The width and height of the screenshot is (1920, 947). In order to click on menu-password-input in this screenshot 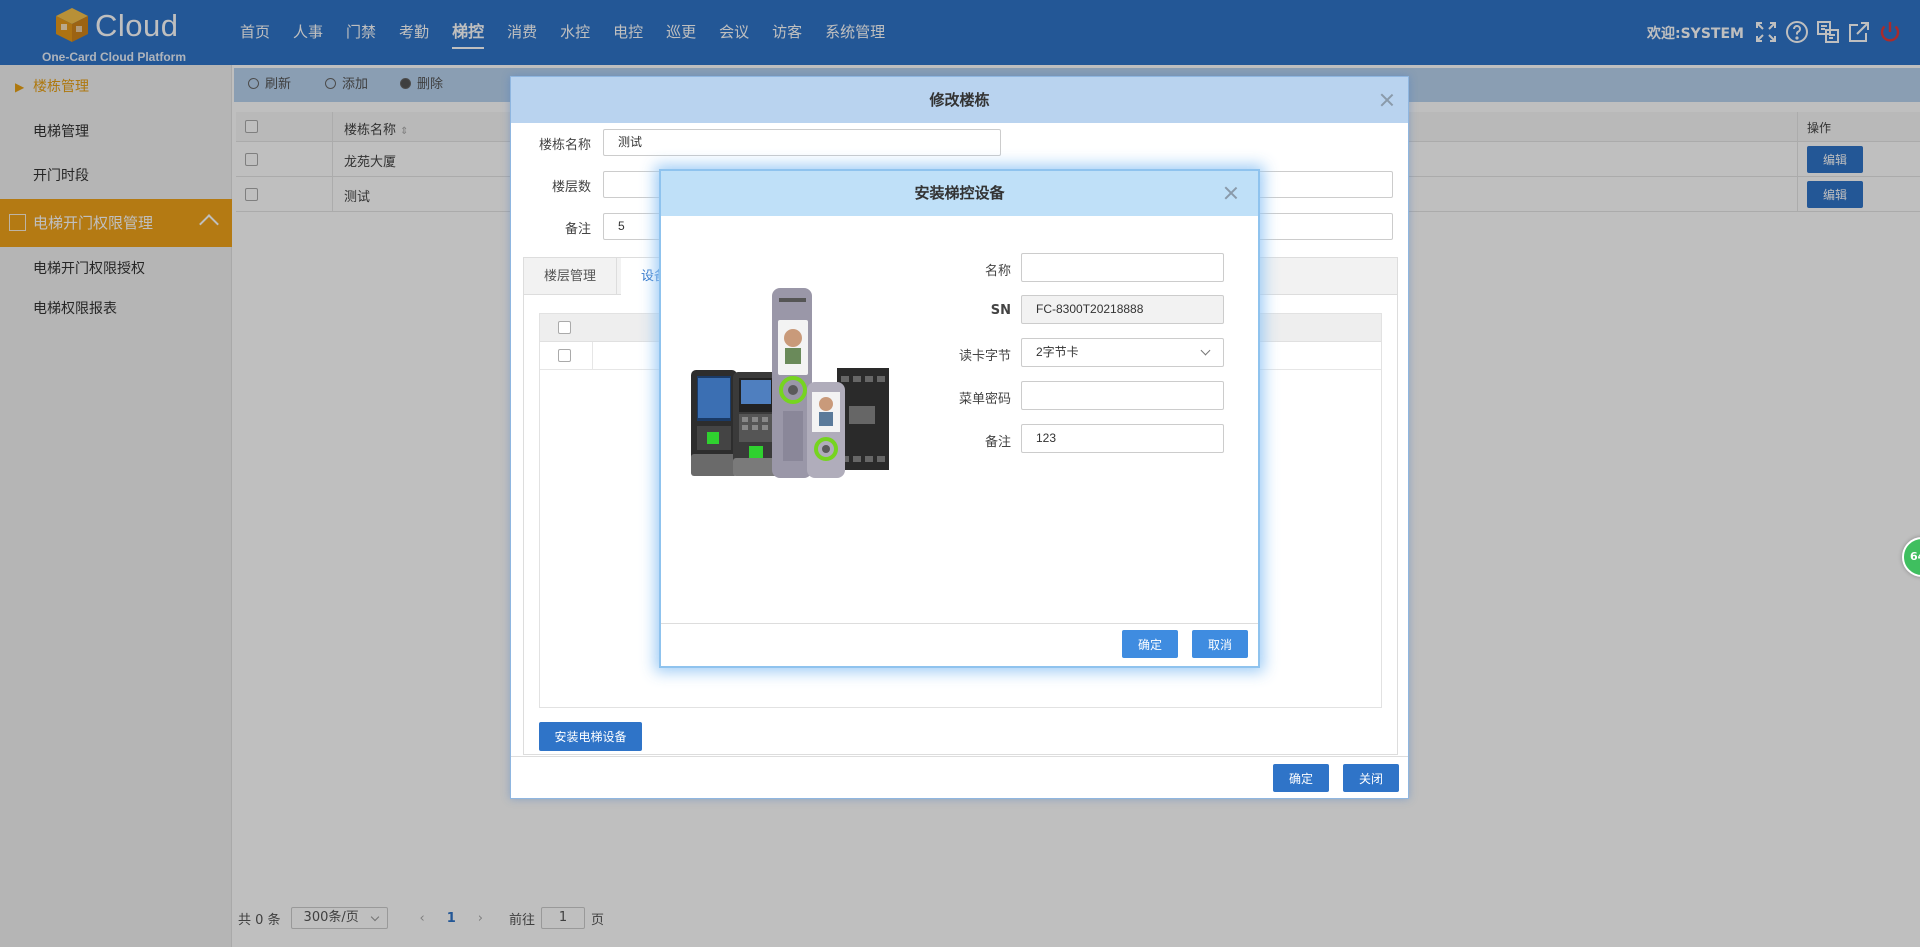, I will do `click(1122, 395)`.